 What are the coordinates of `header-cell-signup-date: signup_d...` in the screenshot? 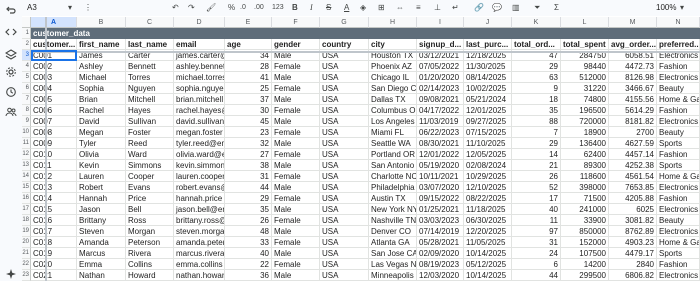 It's located at (440, 44).